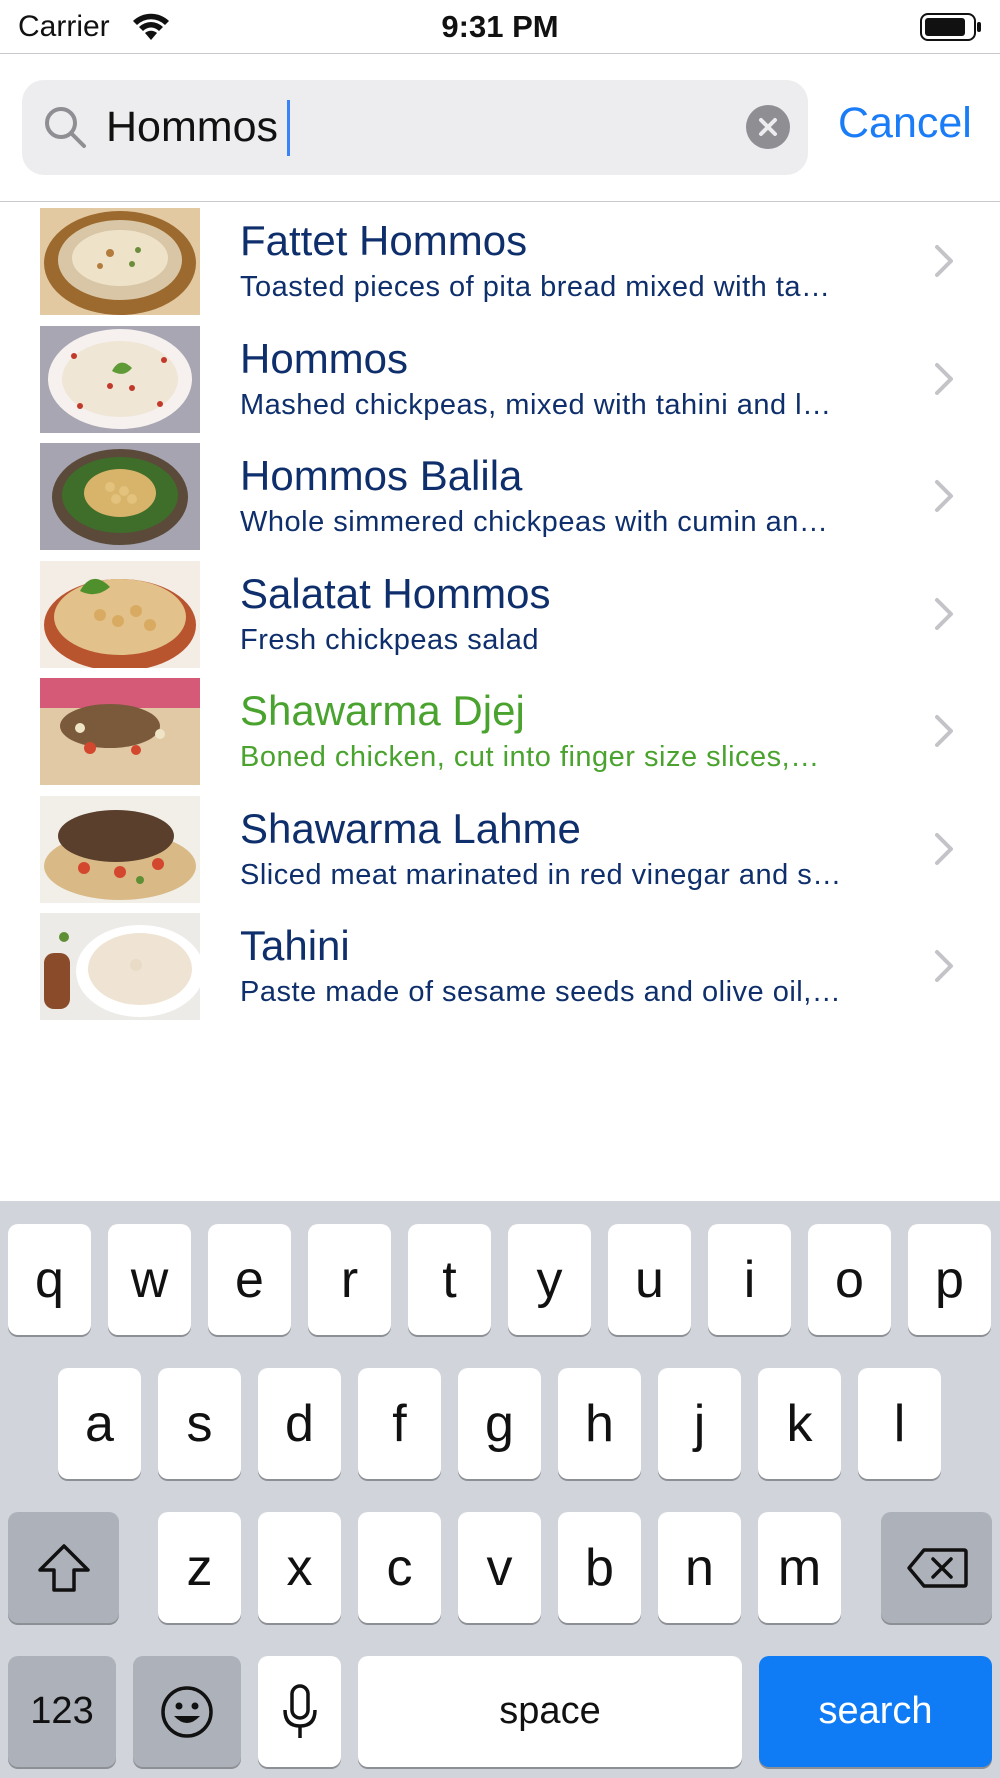 This screenshot has height=1778, width=1000. I want to click on key-h: h, so click(599, 1423).